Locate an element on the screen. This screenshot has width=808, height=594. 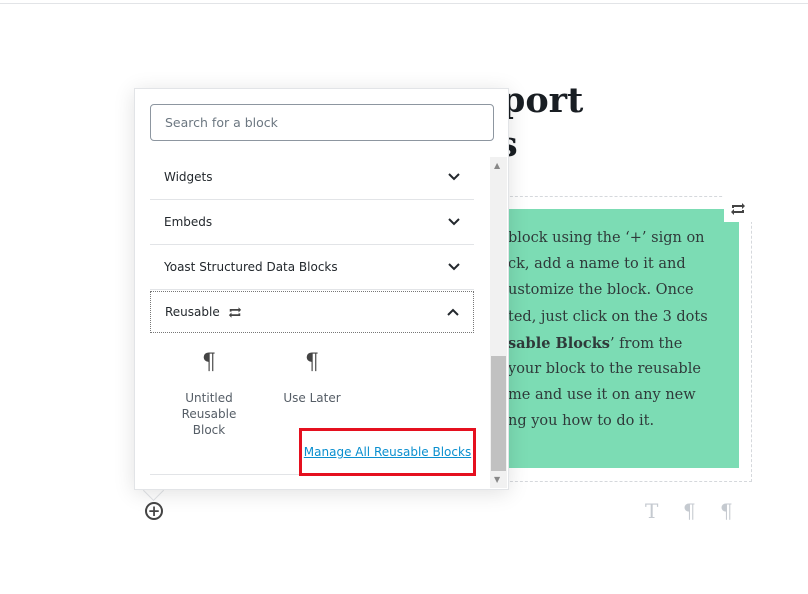
category-embeds: Embeds is located at coordinates (312, 222).